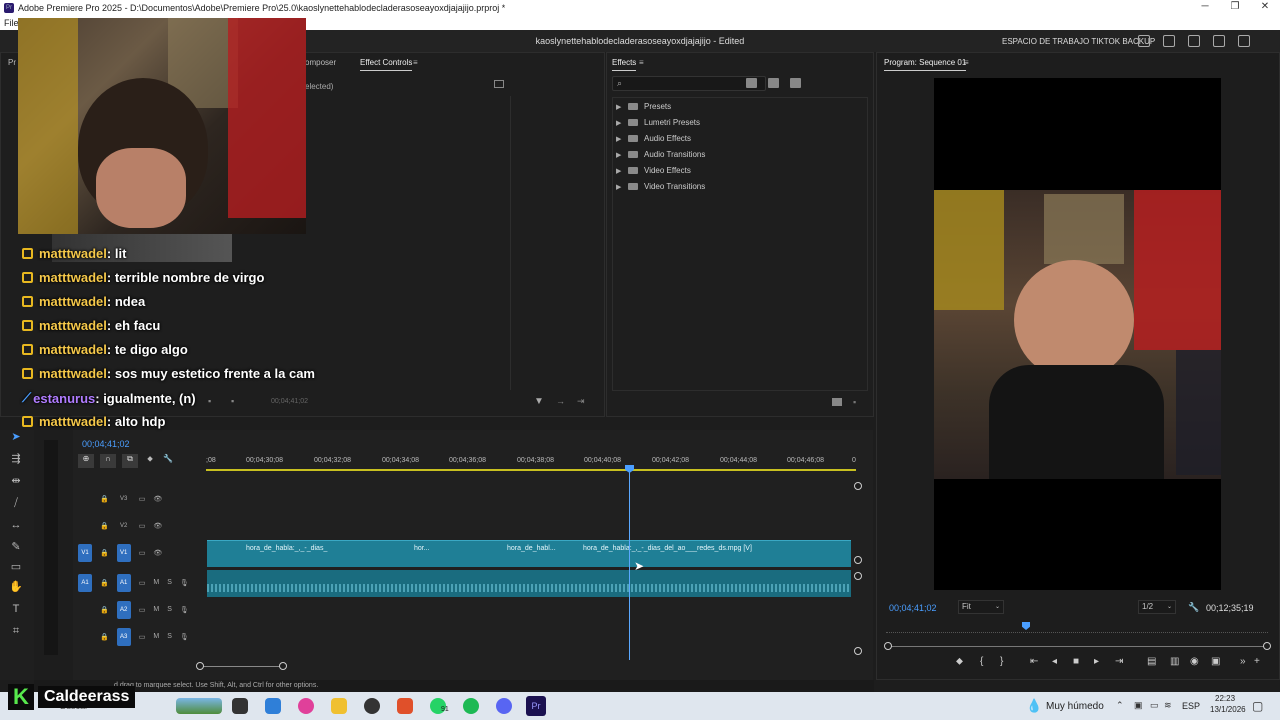  Describe the element at coordinates (1235, 8) in the screenshot. I see `restore-button: ❐` at that location.